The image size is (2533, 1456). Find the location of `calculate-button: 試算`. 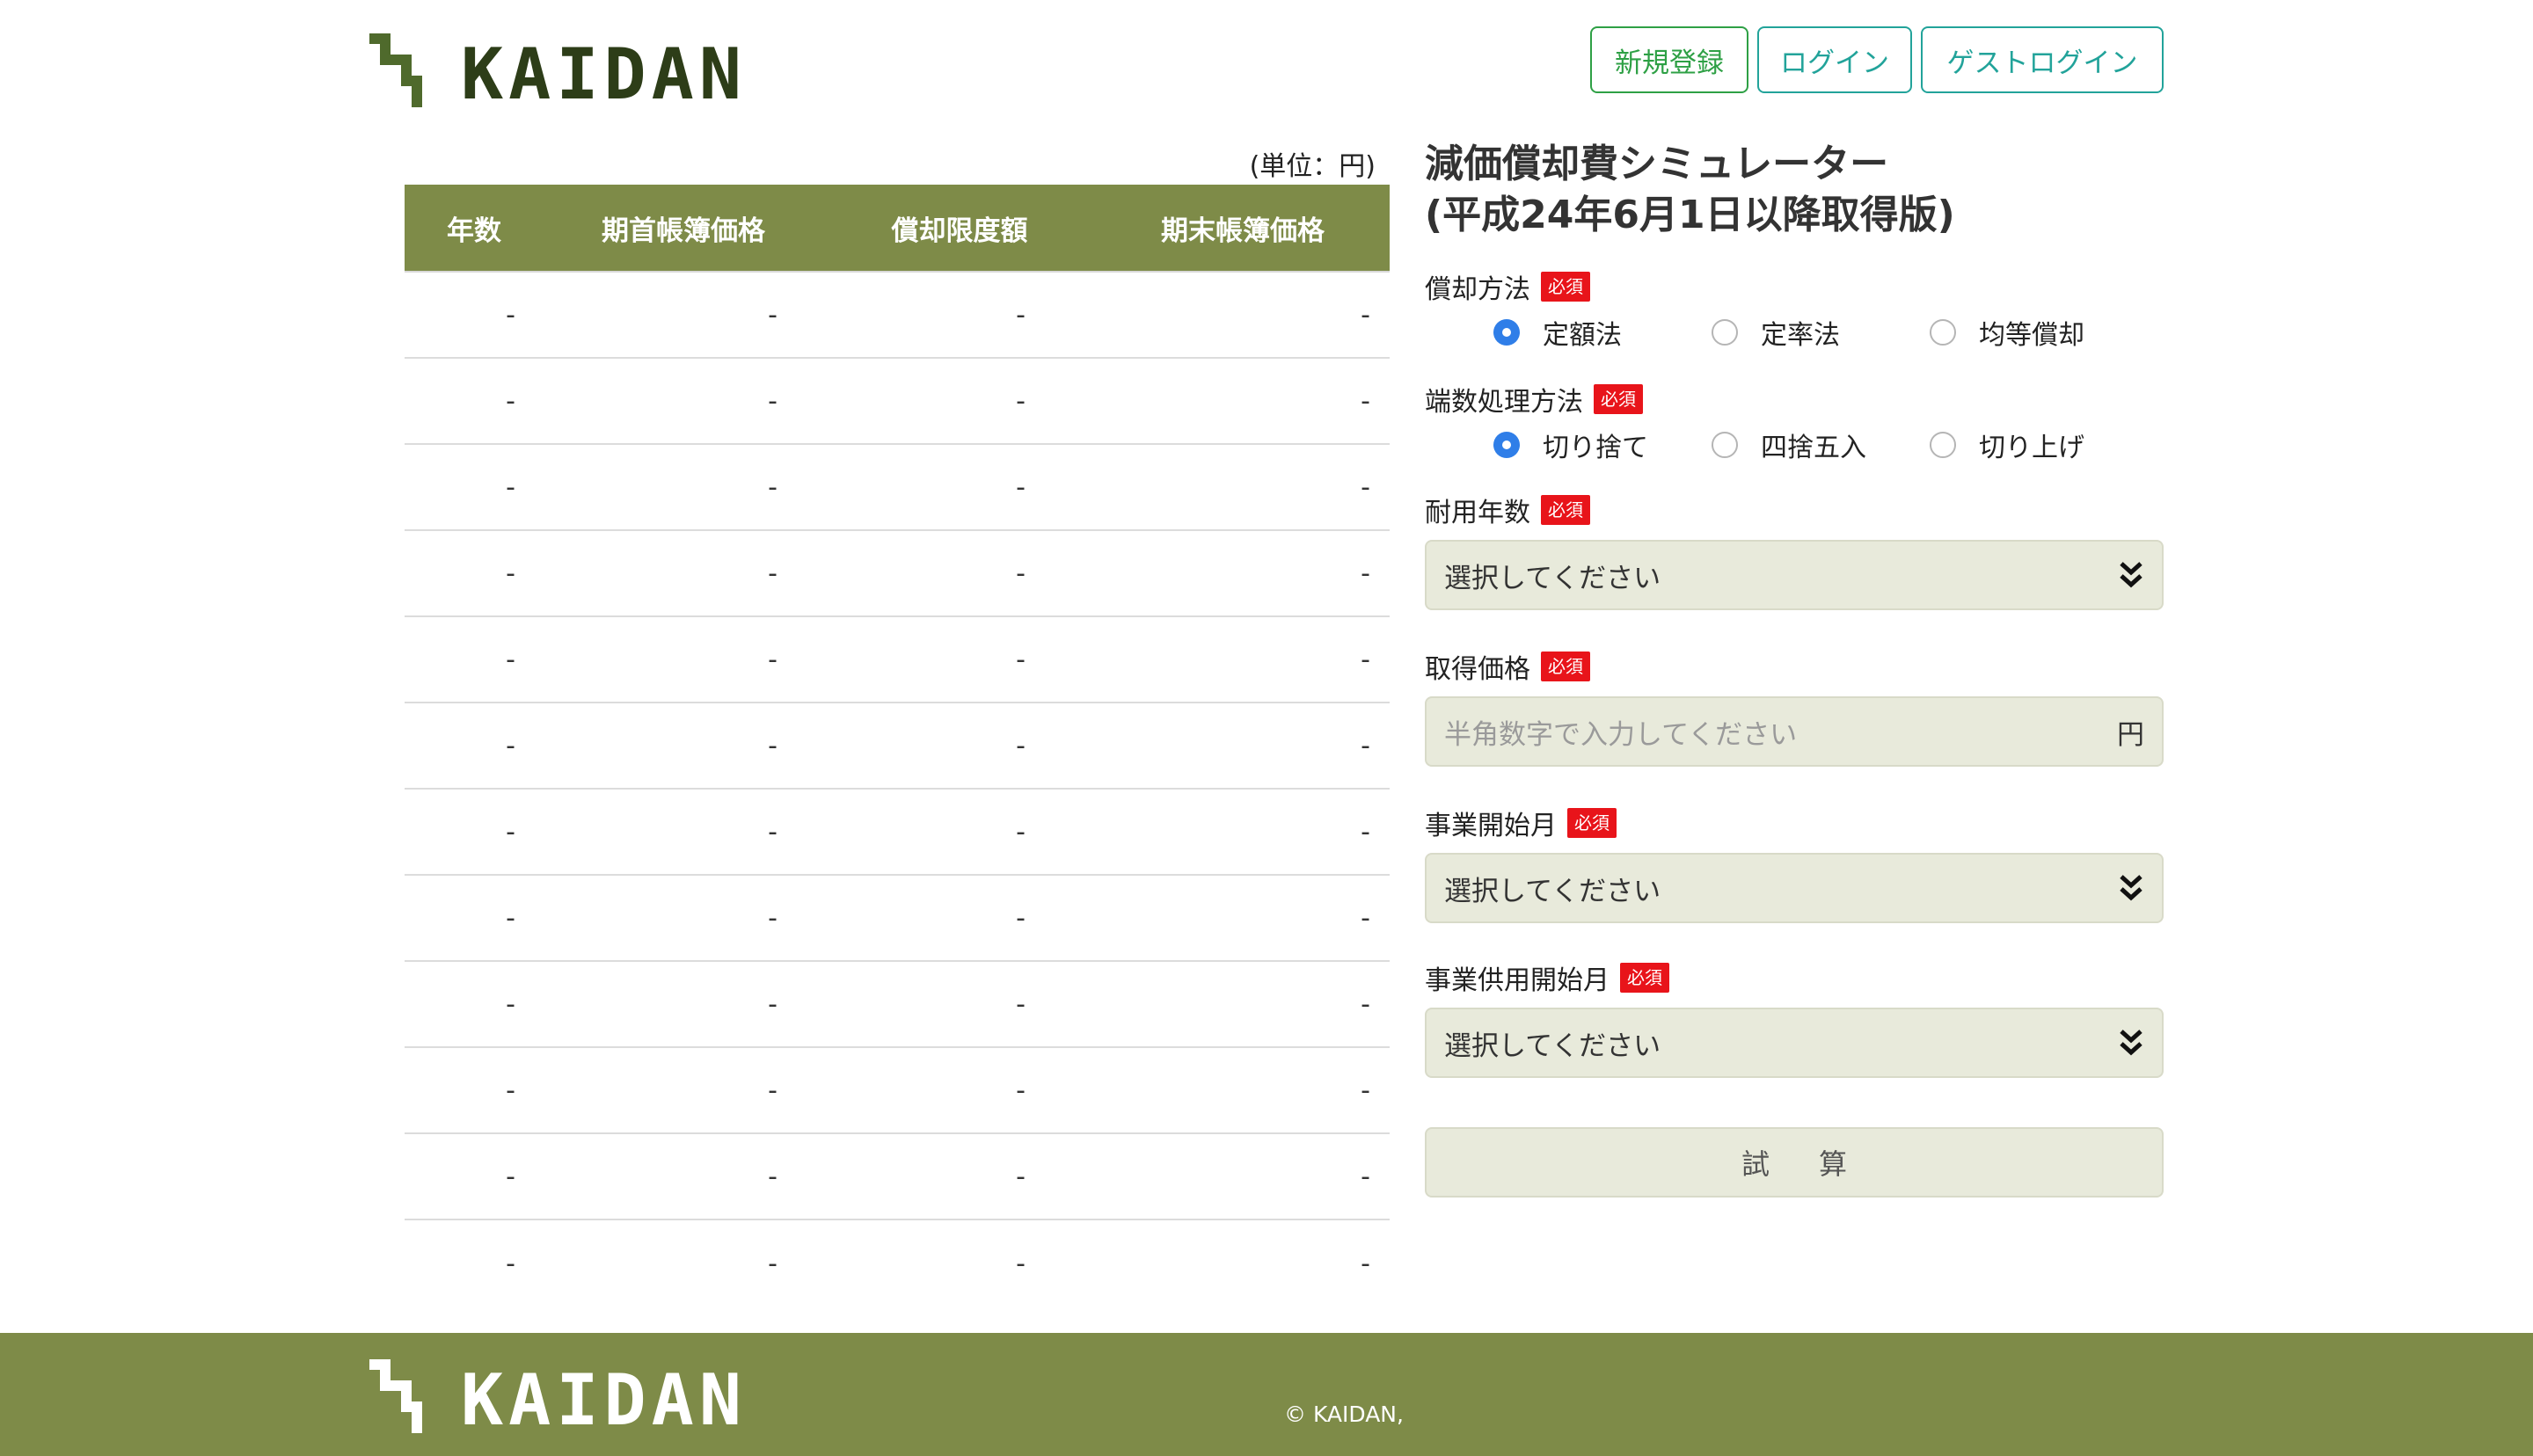

calculate-button: 試算 is located at coordinates (1795, 1162).